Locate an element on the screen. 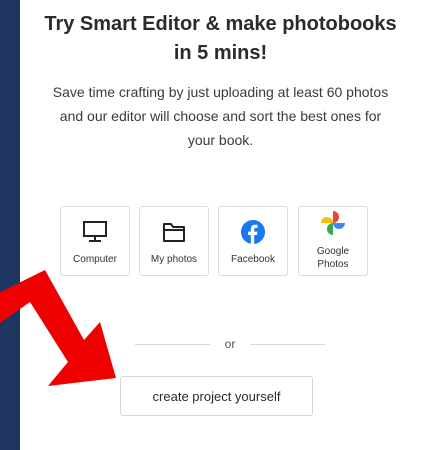  monitor-icon is located at coordinates (95, 232).